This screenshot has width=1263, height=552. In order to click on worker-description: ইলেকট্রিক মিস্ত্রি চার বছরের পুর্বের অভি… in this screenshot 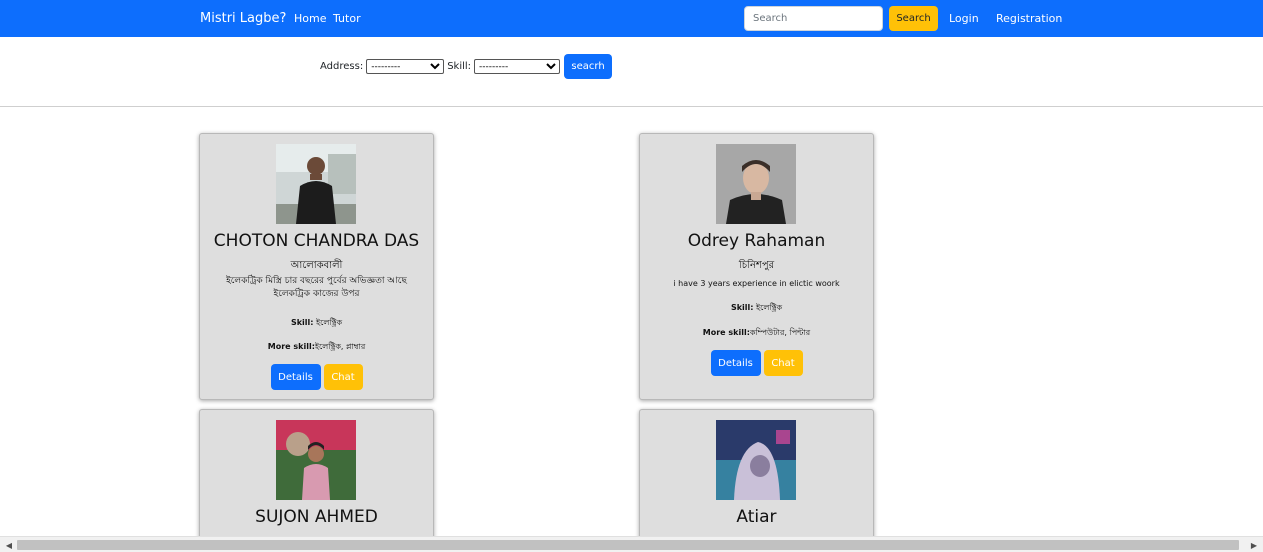, I will do `click(316, 287)`.